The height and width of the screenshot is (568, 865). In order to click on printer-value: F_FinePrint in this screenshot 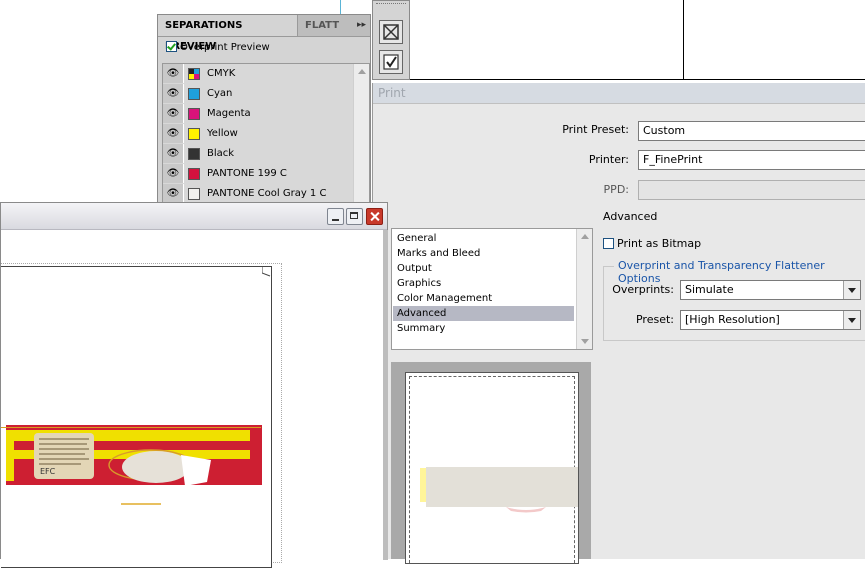, I will do `click(673, 159)`.